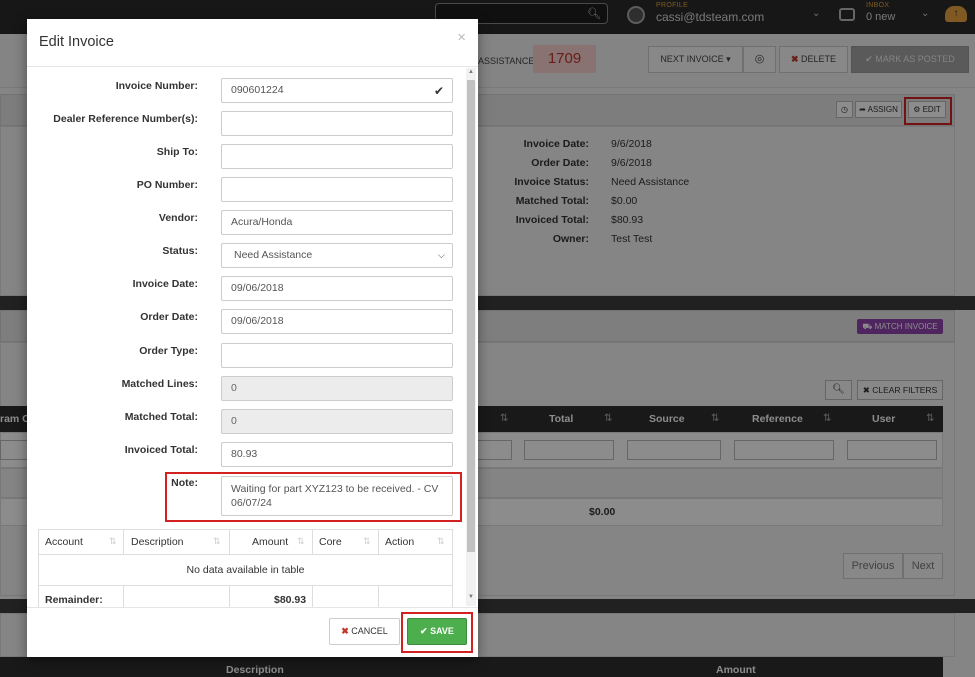 Image resolution: width=975 pixels, height=677 pixels. I want to click on cancel-label: CANCEL, so click(369, 631).